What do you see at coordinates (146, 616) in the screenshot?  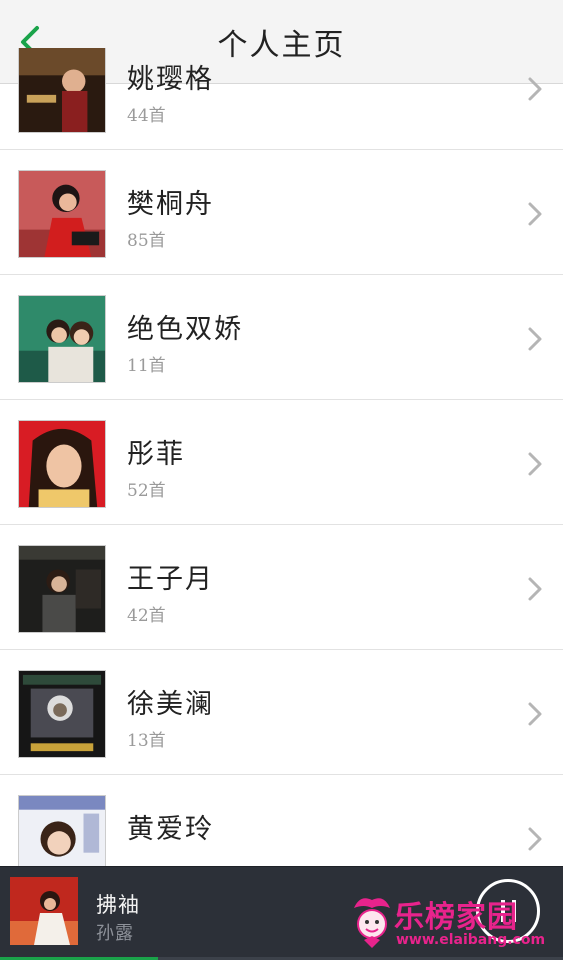 I see `song-count: 42首` at bounding box center [146, 616].